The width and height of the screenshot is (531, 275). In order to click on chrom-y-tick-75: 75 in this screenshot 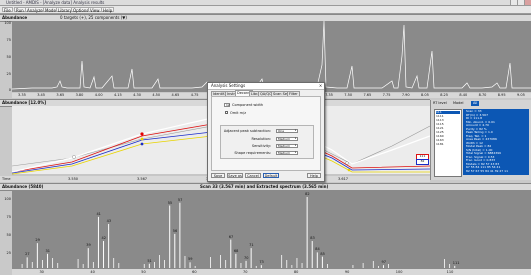, I will do `click(8, 40)`.